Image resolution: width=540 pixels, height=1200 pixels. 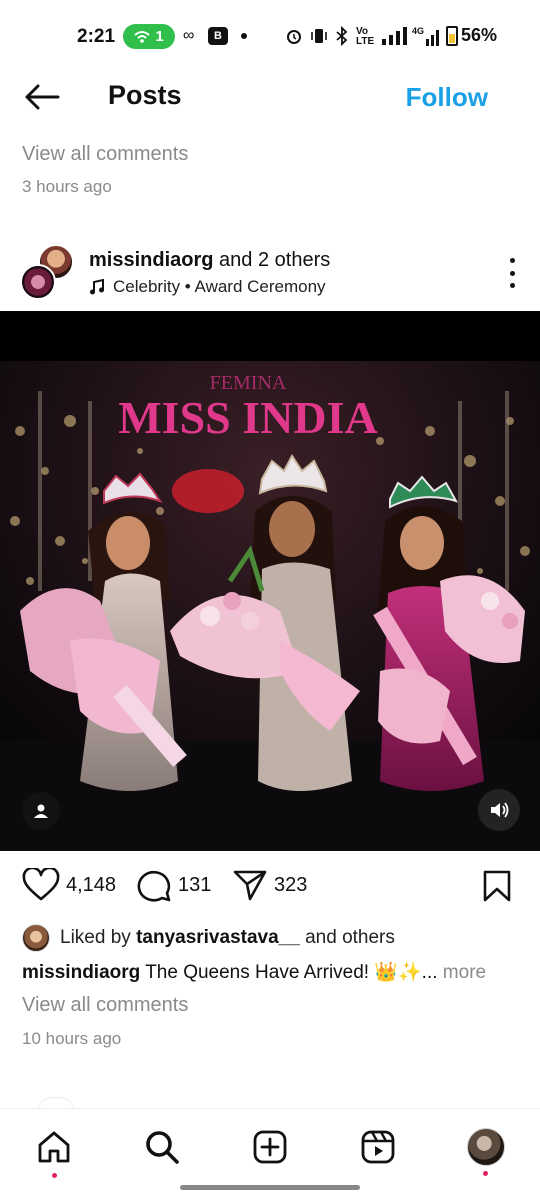 I want to click on reels-icon, so click(x=378, y=1147).